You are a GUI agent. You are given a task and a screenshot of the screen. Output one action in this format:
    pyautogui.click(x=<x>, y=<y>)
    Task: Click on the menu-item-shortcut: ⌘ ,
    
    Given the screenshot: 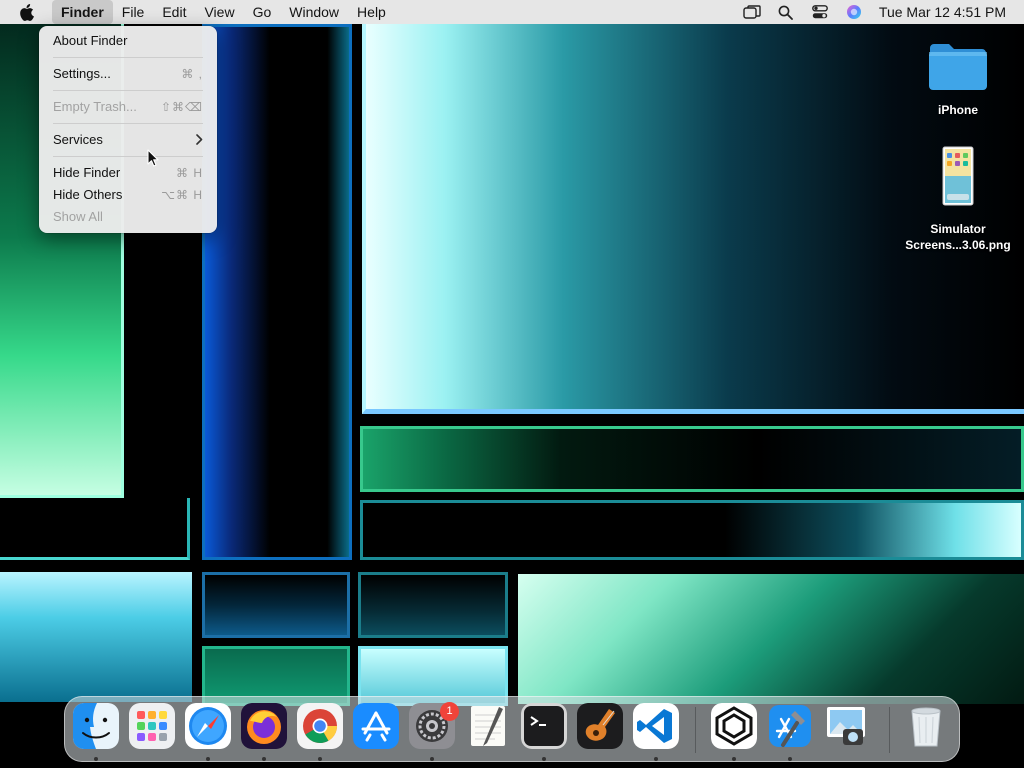 What is the action you would take?
    pyautogui.click(x=192, y=74)
    